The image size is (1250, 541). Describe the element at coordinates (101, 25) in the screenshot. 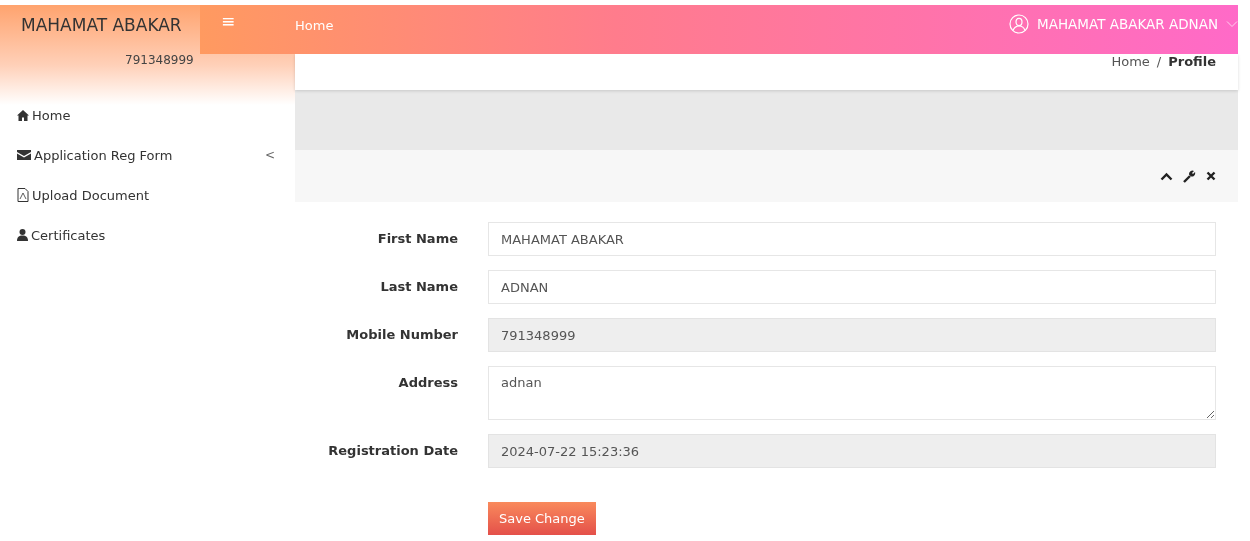

I see `user-name: MAHAMAT ABAKAR` at that location.